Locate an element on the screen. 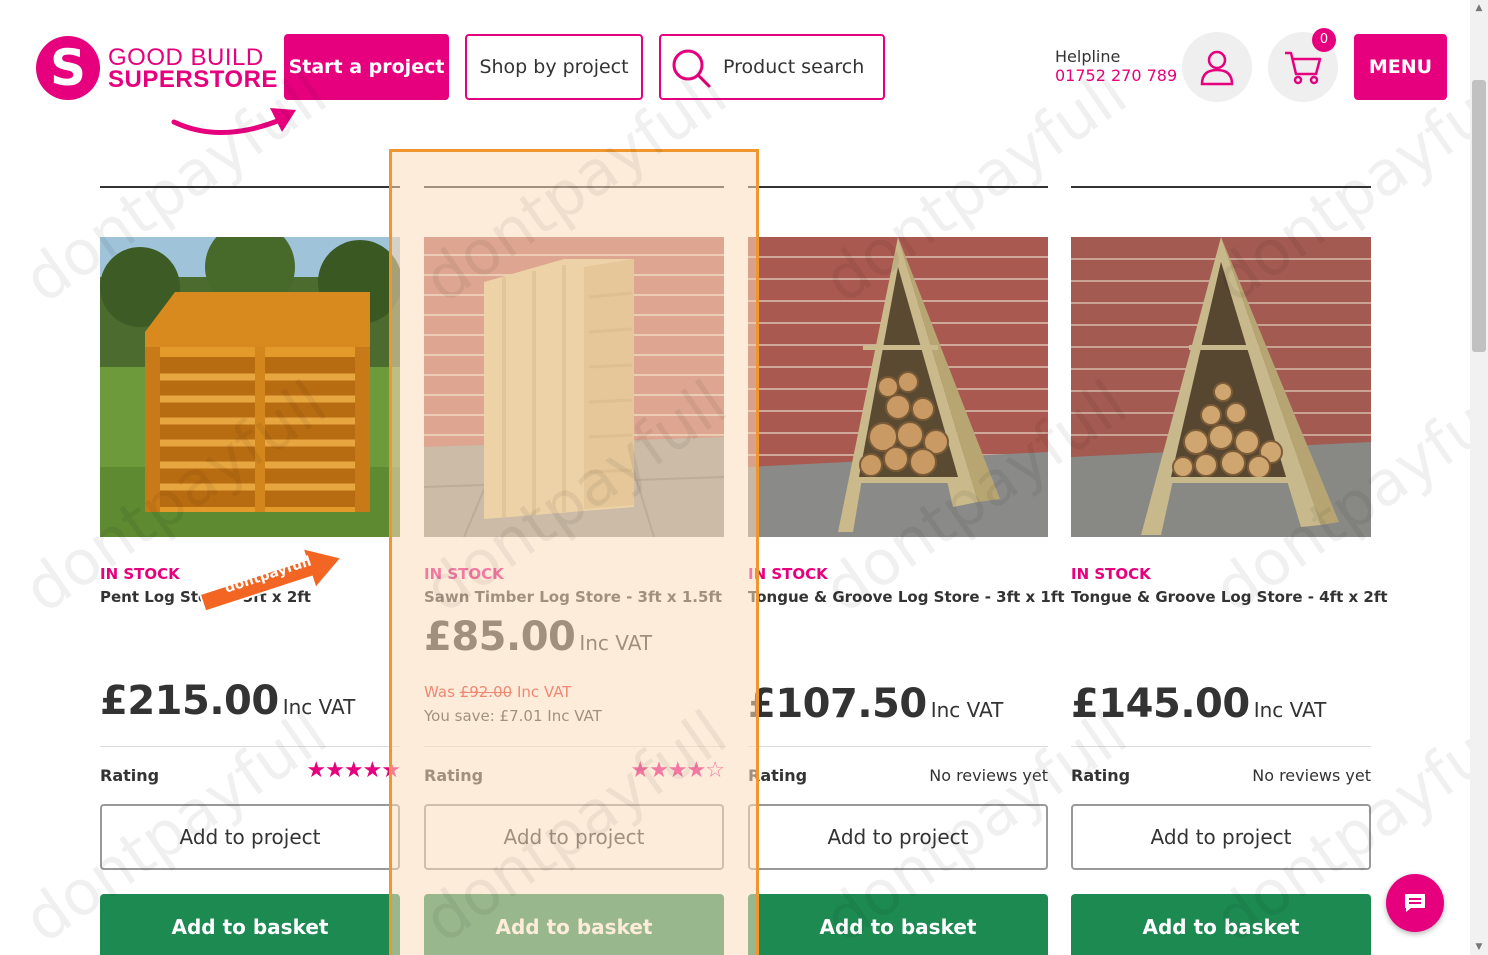 The image size is (1488, 955). chat-icon is located at coordinates (1415, 903).